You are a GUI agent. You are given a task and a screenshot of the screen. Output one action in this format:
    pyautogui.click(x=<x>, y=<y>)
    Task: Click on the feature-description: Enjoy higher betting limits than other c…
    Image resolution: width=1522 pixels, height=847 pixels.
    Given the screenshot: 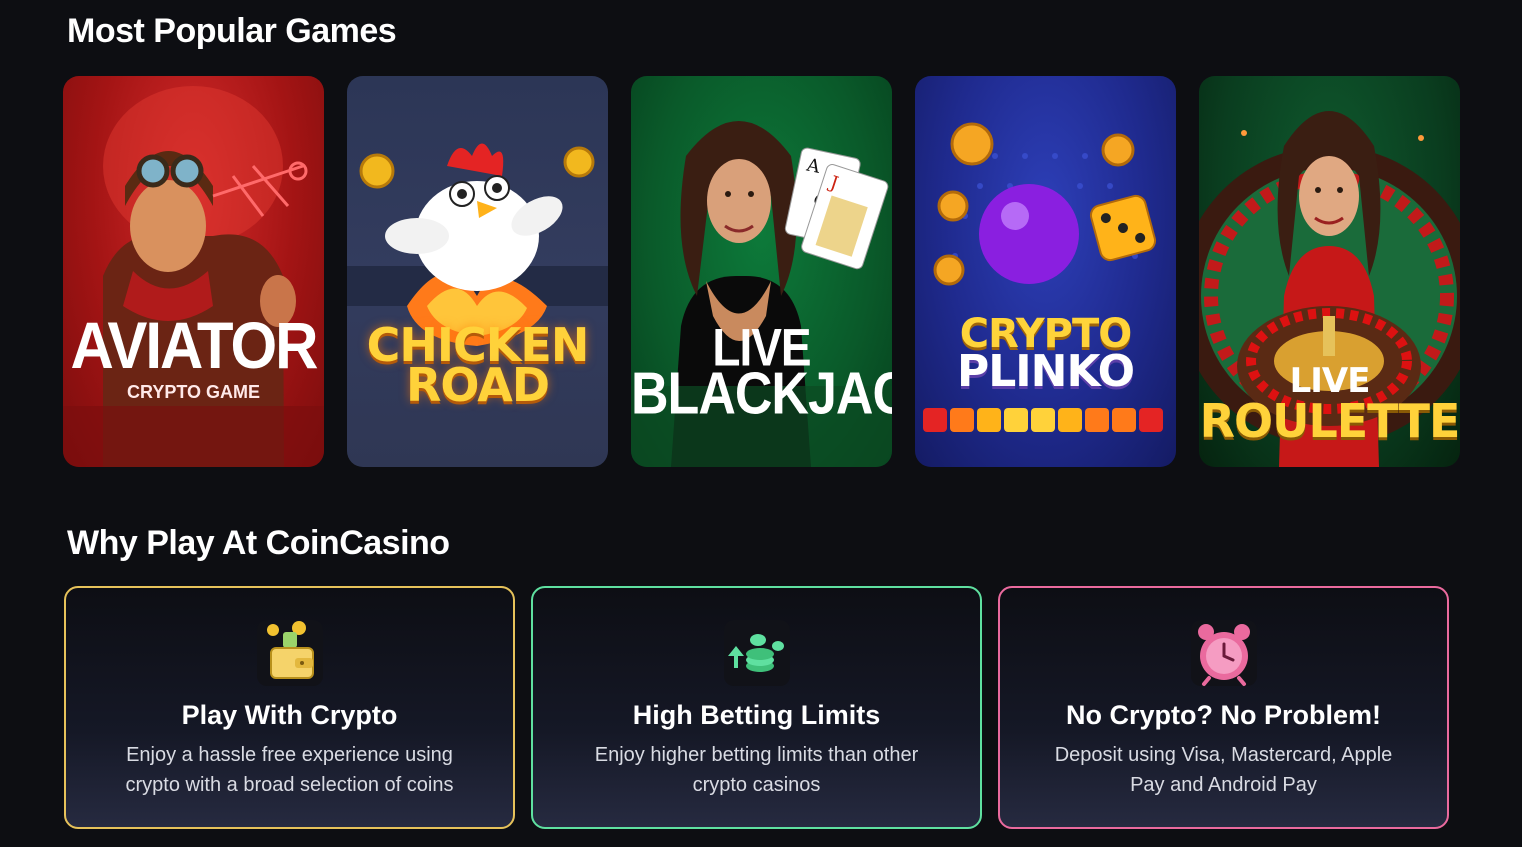 What is the action you would take?
    pyautogui.click(x=756, y=770)
    